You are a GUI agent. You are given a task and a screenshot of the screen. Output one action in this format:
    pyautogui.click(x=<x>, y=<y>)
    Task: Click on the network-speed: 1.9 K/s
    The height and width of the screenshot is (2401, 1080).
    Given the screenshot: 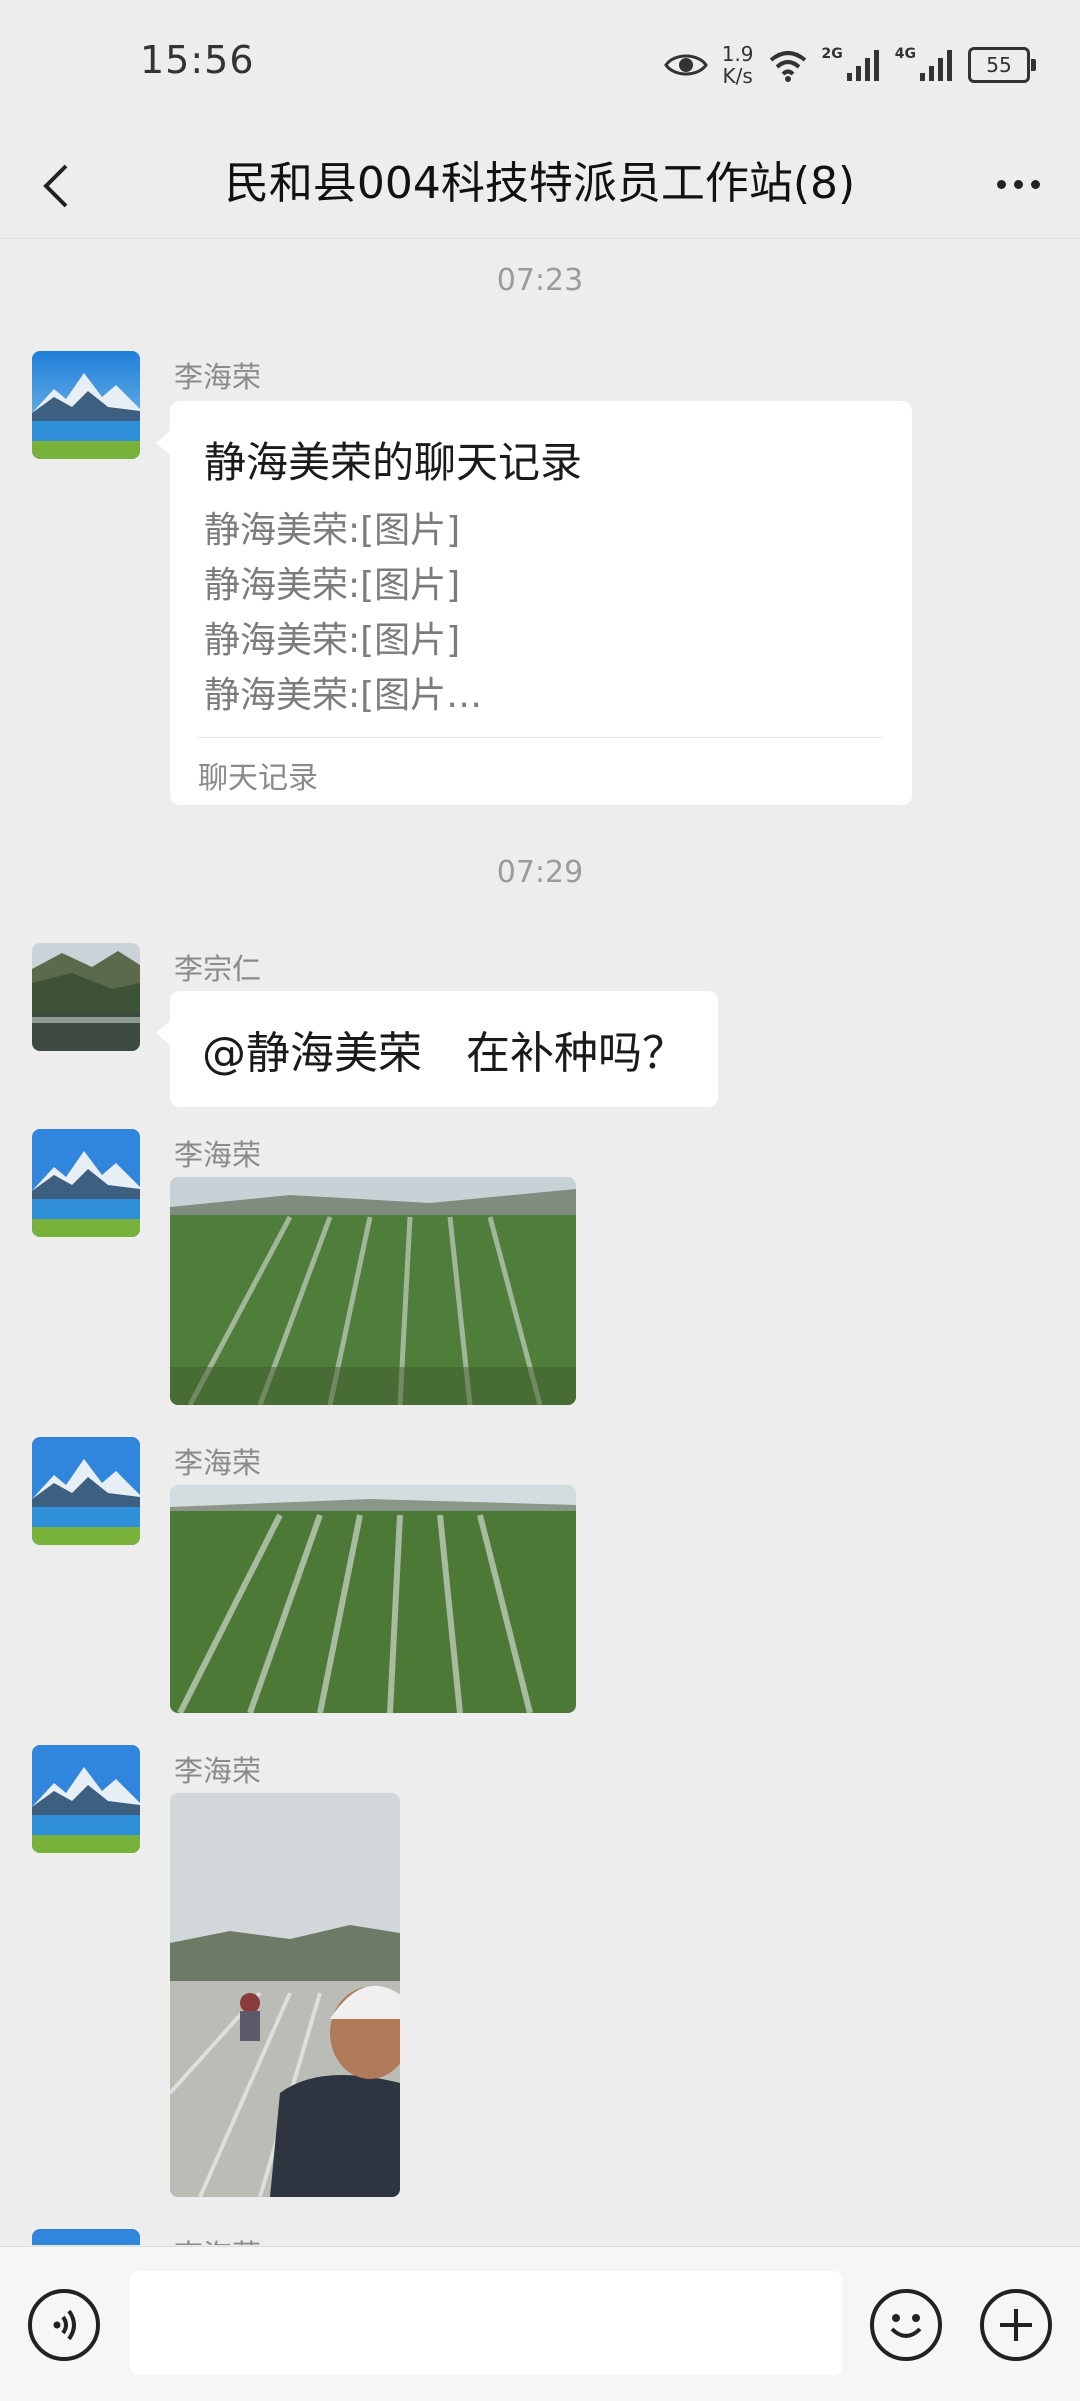 What is the action you would take?
    pyautogui.click(x=738, y=65)
    